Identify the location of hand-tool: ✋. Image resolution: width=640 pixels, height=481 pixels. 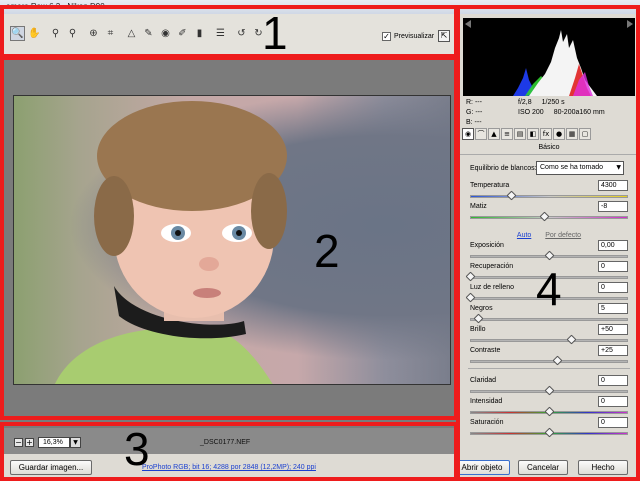
(34, 33).